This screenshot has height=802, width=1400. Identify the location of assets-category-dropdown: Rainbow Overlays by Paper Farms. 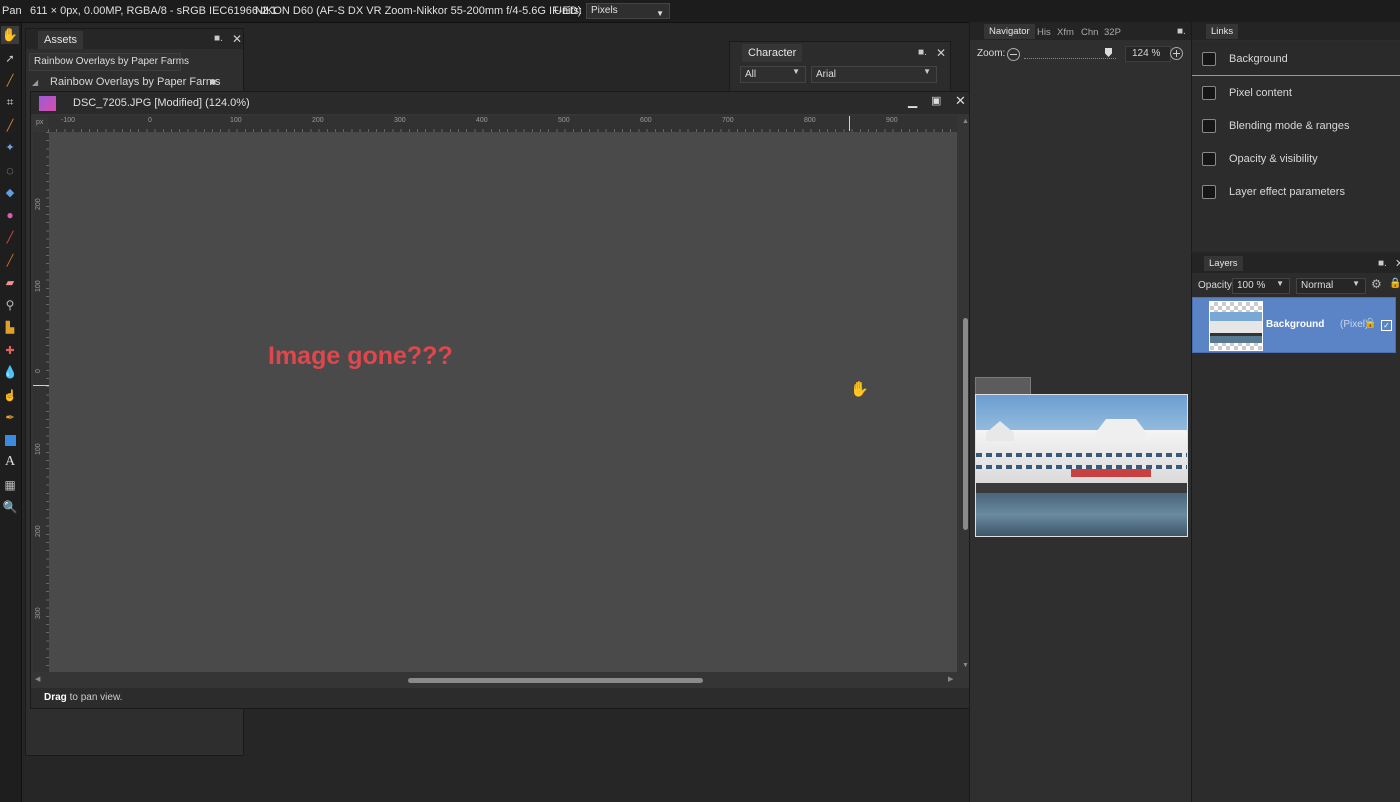
(109, 62).